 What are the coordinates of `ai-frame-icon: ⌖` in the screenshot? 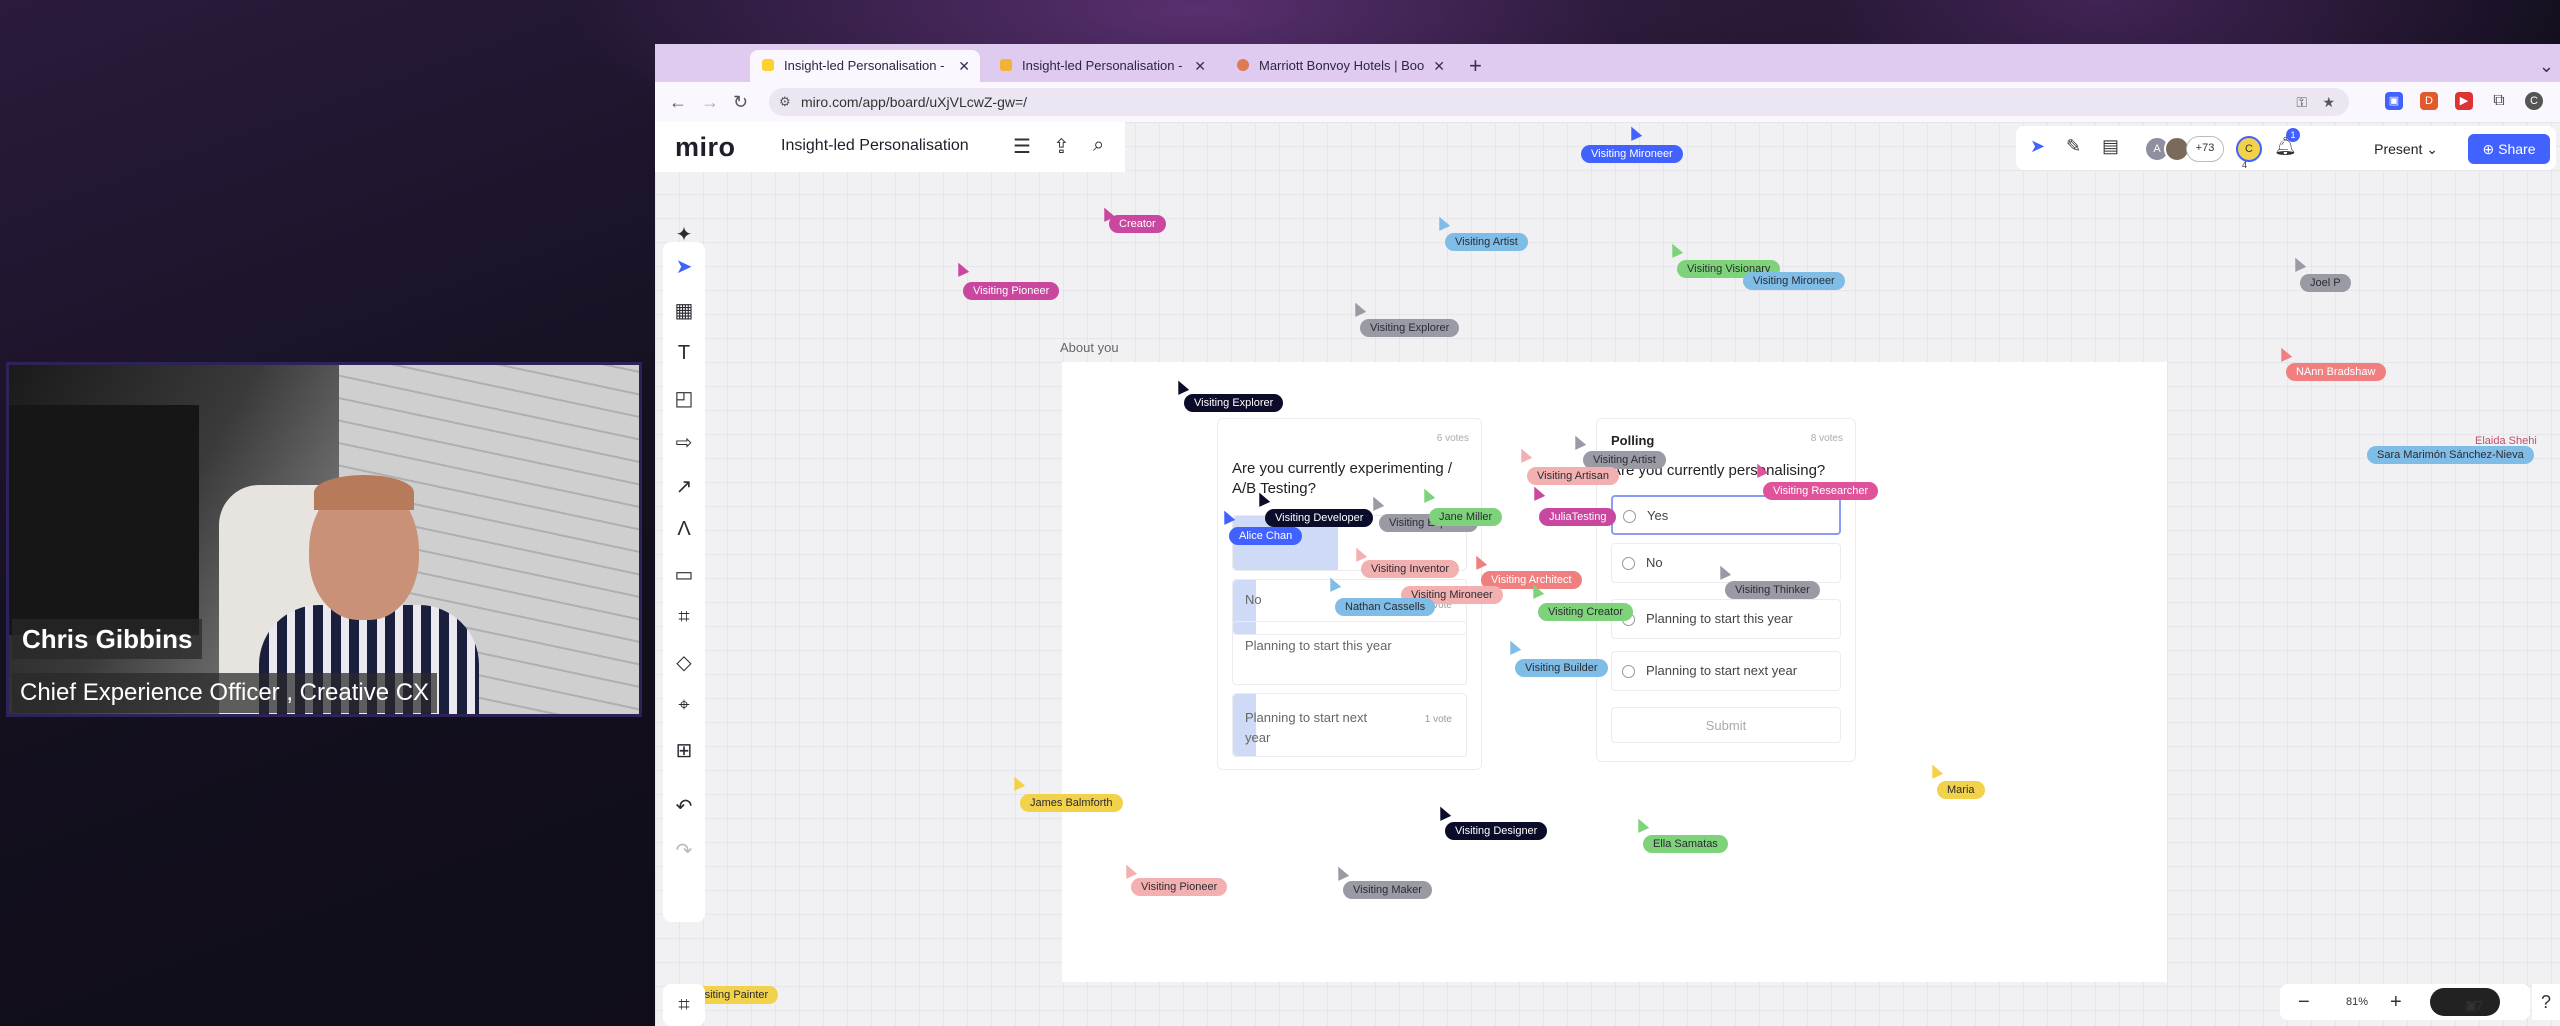 It's located at (684, 705).